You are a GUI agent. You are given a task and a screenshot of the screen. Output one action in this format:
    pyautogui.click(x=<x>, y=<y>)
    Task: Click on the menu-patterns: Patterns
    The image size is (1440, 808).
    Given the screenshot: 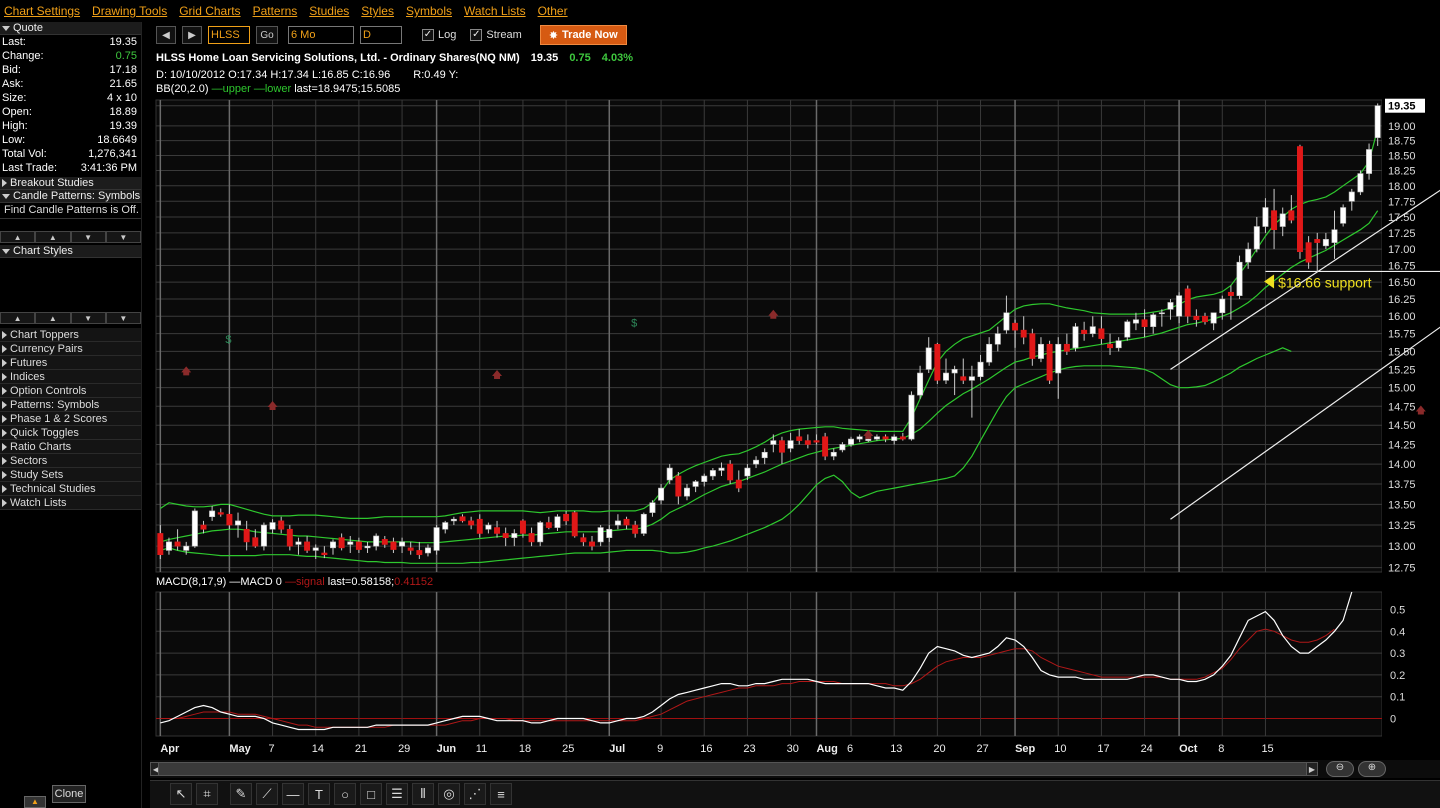 What is the action you would take?
    pyautogui.click(x=275, y=11)
    